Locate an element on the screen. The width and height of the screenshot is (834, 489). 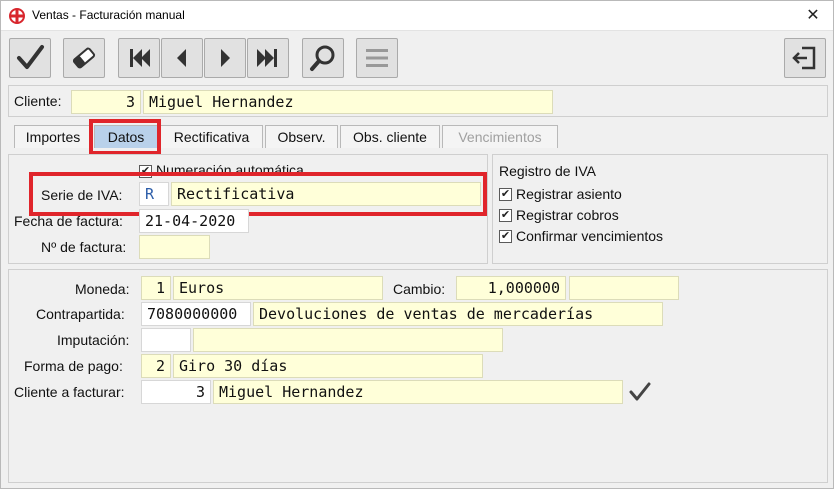
clear-button is located at coordinates (84, 58).